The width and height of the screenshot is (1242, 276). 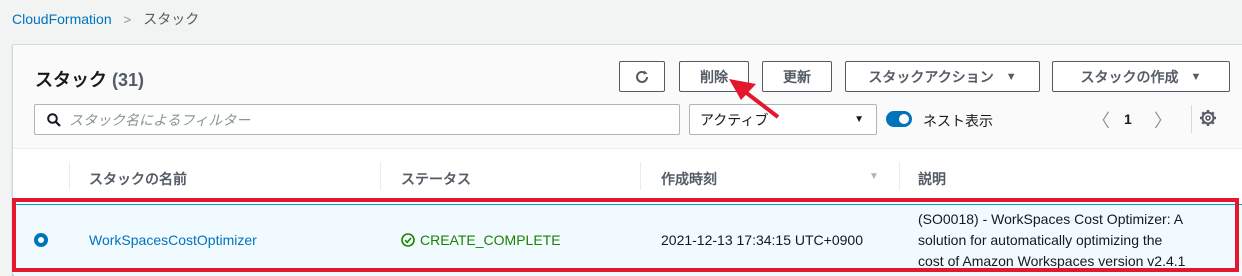 I want to click on page-title: スタック (31), so click(x=89, y=79).